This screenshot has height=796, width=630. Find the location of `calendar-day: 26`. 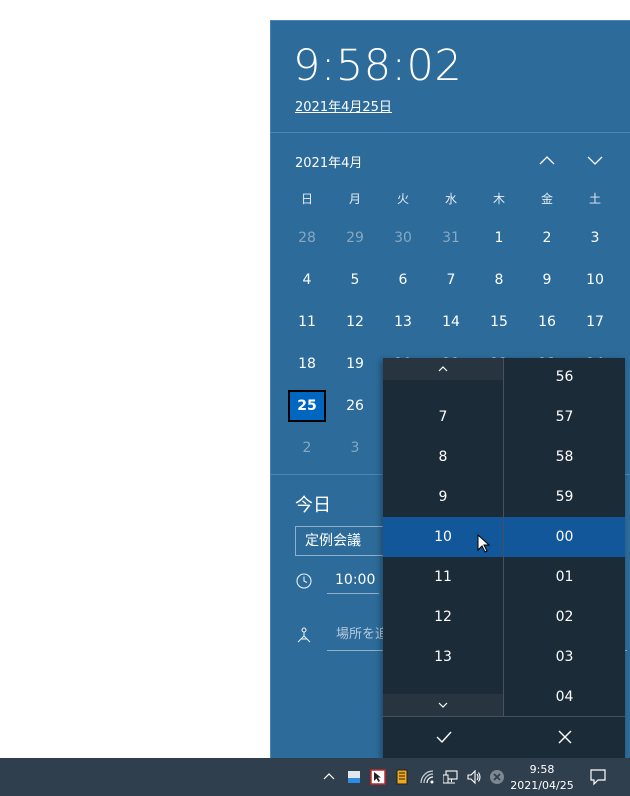

calendar-day: 26 is located at coordinates (355, 406).